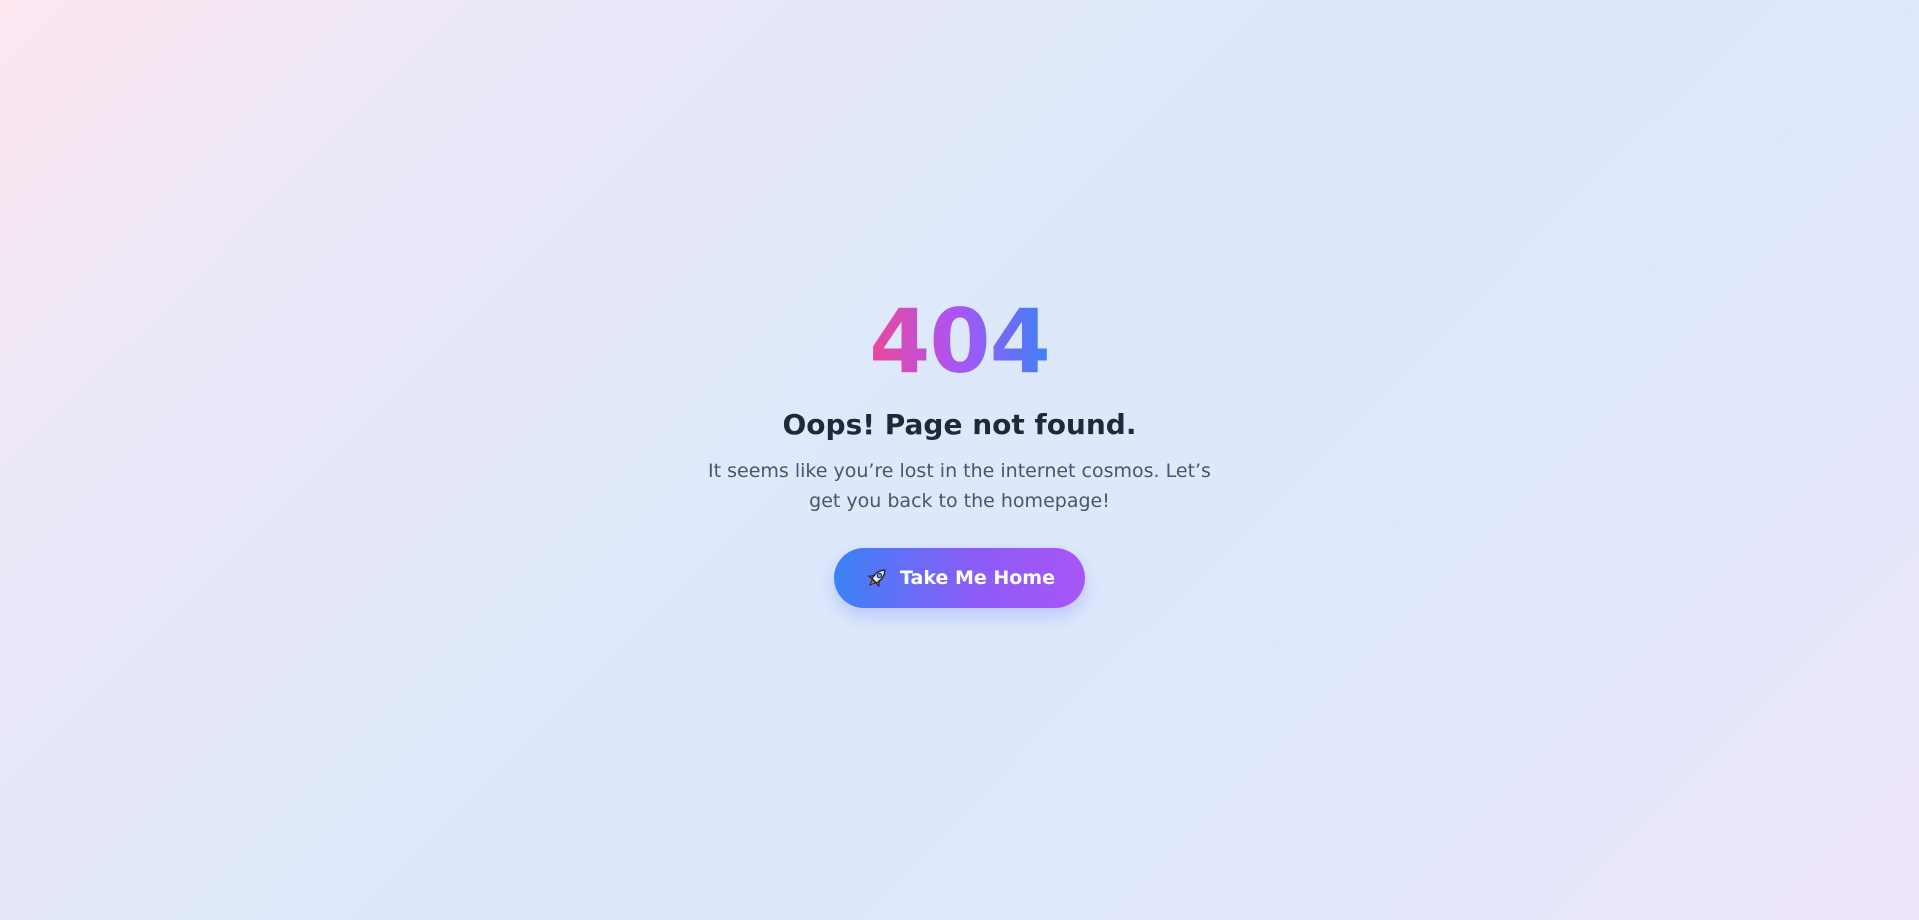 This screenshot has width=1919, height=920. I want to click on take-me-home-button: Take Me Home, so click(959, 577).